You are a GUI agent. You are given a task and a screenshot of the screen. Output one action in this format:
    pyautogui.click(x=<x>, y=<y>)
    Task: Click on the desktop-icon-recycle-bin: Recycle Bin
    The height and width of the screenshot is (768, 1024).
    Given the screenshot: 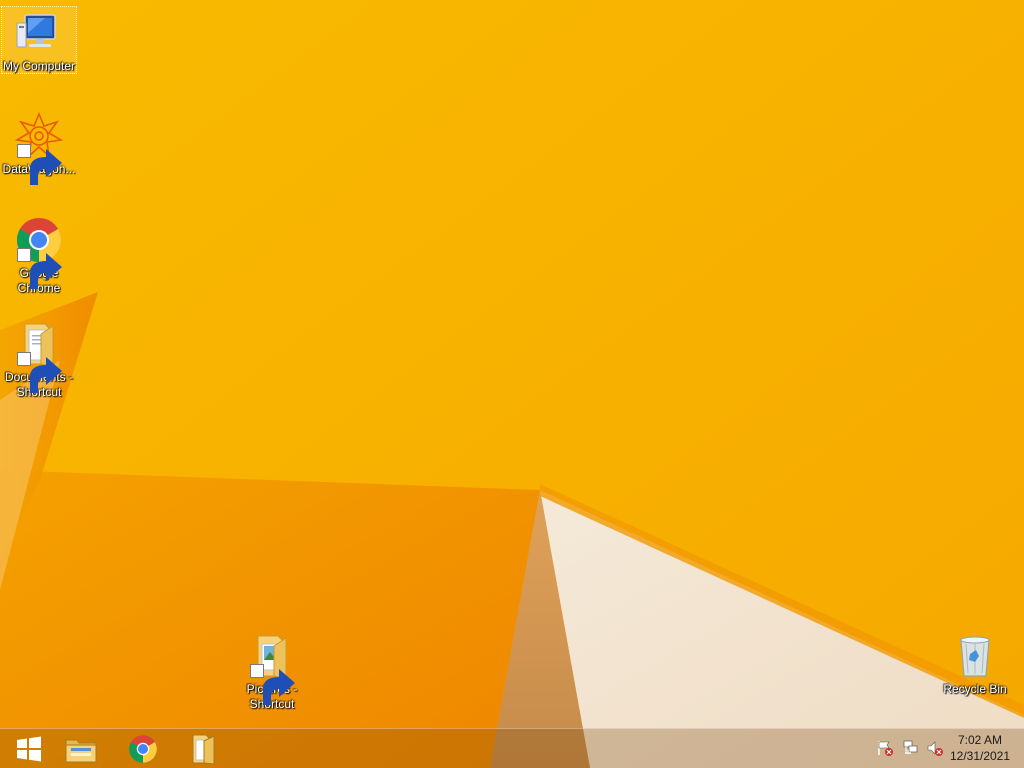 What is the action you would take?
    pyautogui.click(x=975, y=663)
    